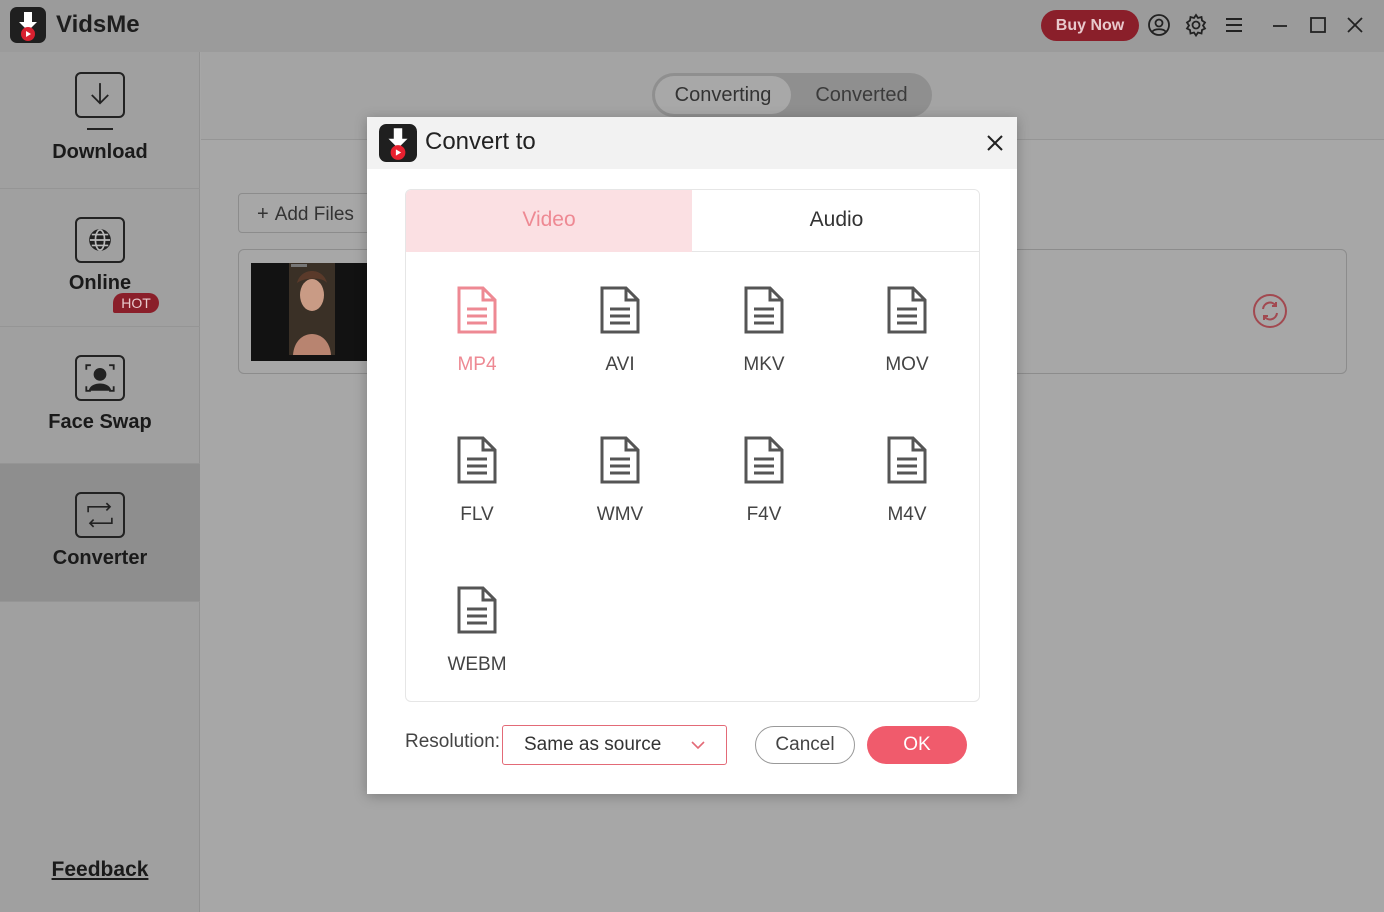 This screenshot has height=912, width=1384. Describe the element at coordinates (100, 240) in the screenshot. I see `globe-icon` at that location.